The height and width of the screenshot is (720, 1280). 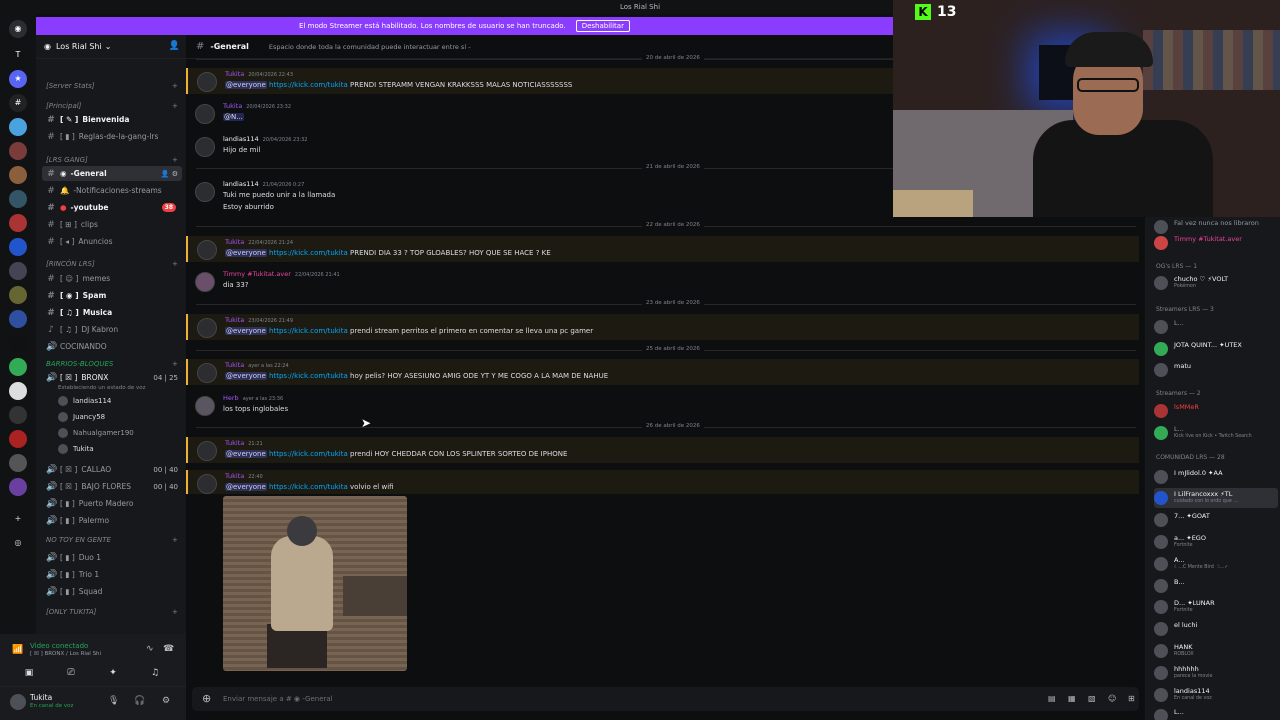 I want to click on gear-icon: ⚙, so click(x=166, y=701).